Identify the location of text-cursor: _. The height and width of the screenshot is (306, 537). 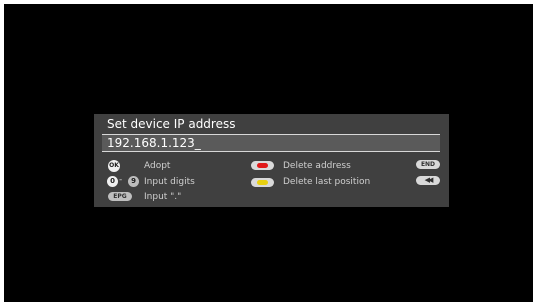
(197, 143).